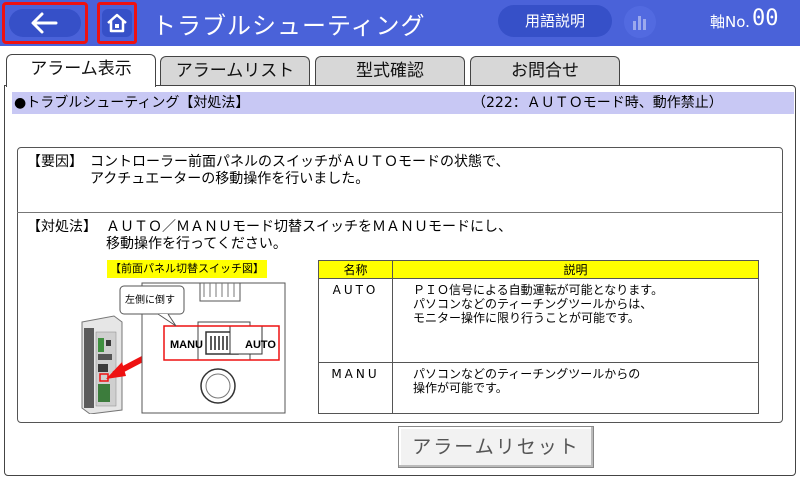 This screenshot has height=480, width=800. I want to click on table-row: MANU パソコンなどのティーチングツールからの 操作が可能です。, so click(538, 388).